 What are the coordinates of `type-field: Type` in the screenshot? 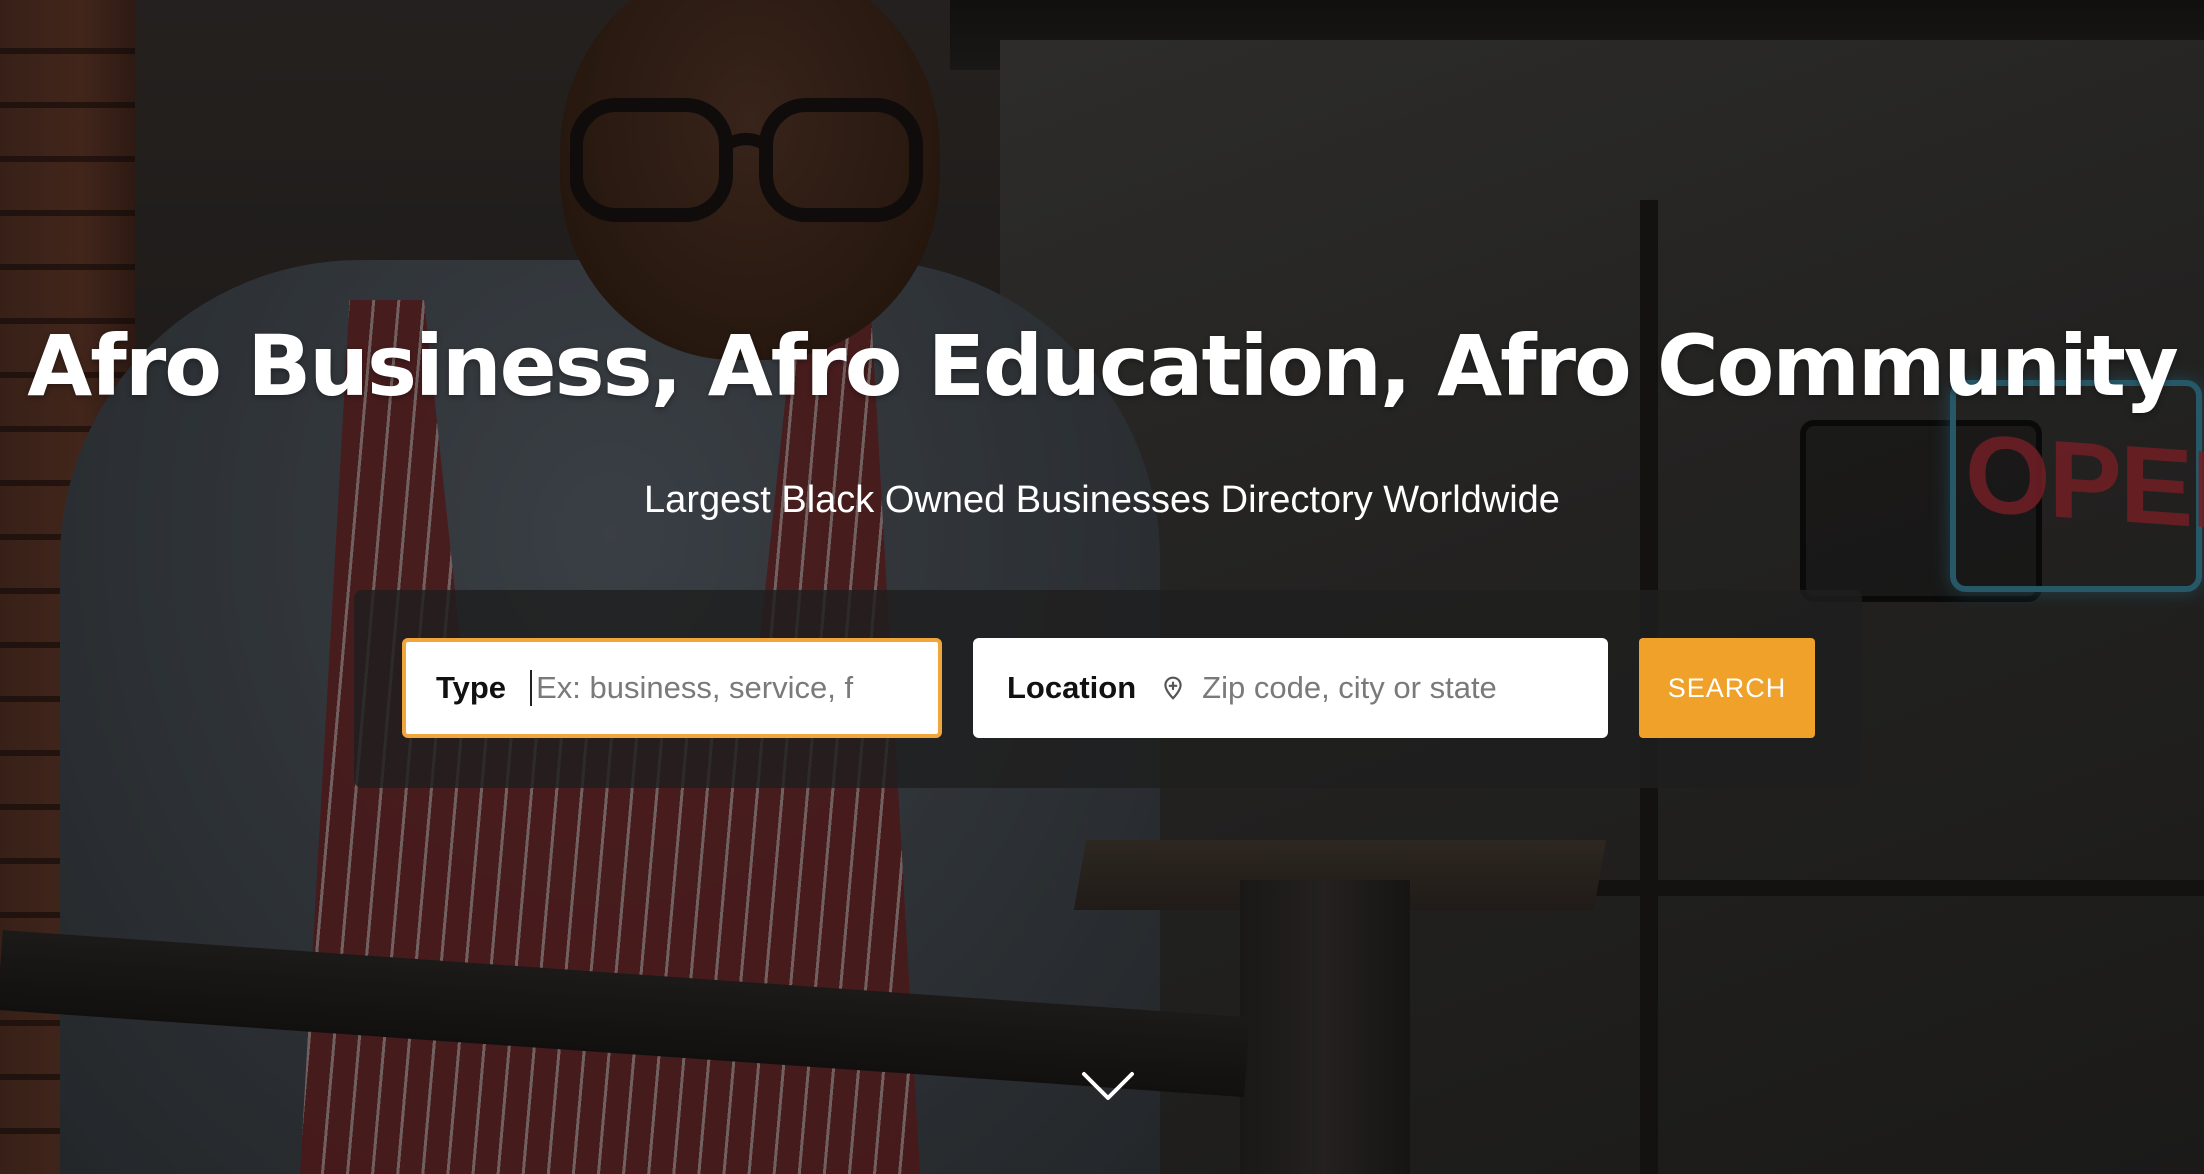 It's located at (672, 688).